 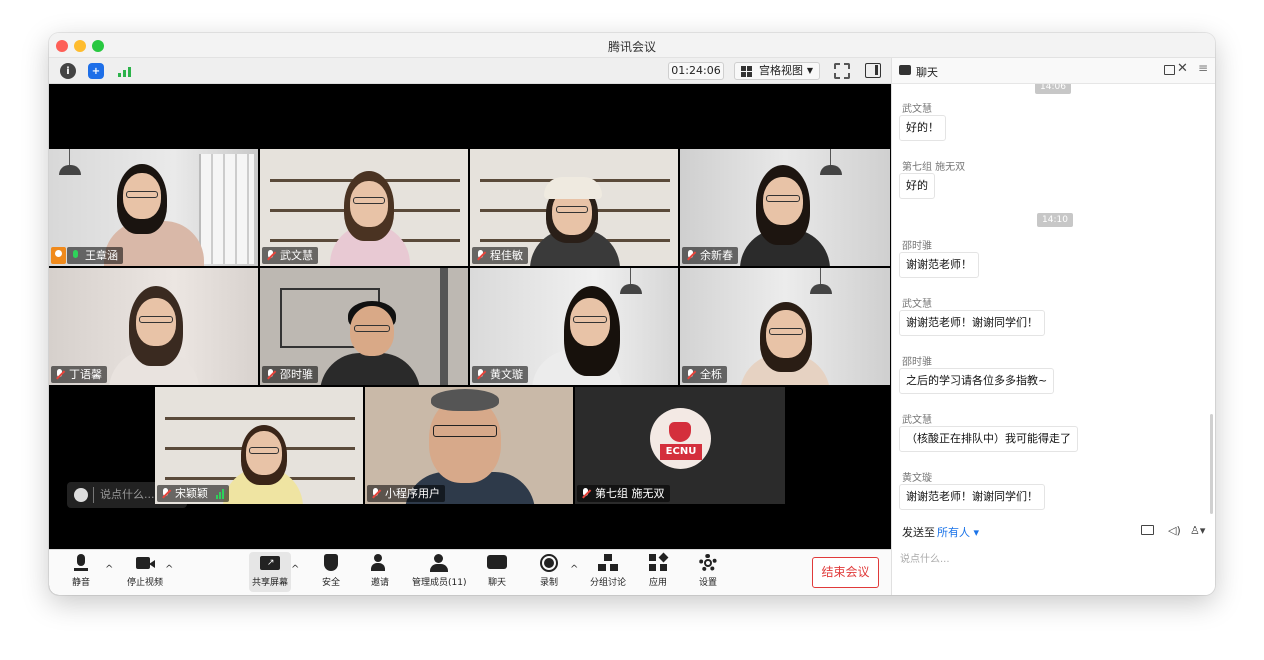 What do you see at coordinates (124, 71) in the screenshot?
I see `network-signal-icon` at bounding box center [124, 71].